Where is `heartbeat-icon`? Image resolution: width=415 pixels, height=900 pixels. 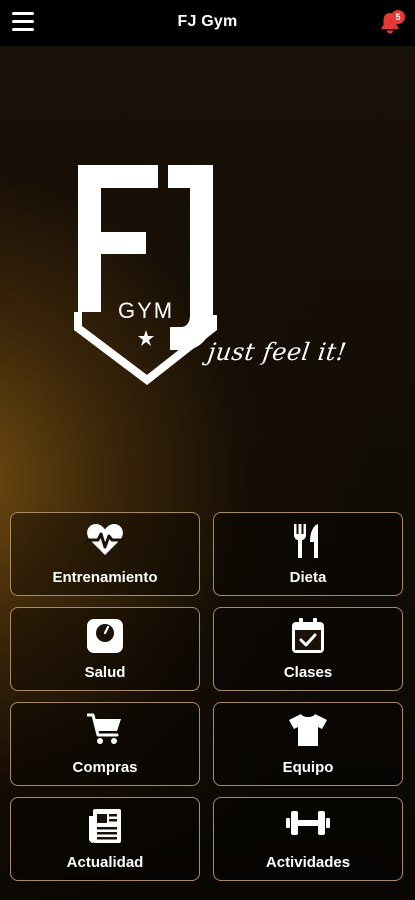 heartbeat-icon is located at coordinates (105, 541).